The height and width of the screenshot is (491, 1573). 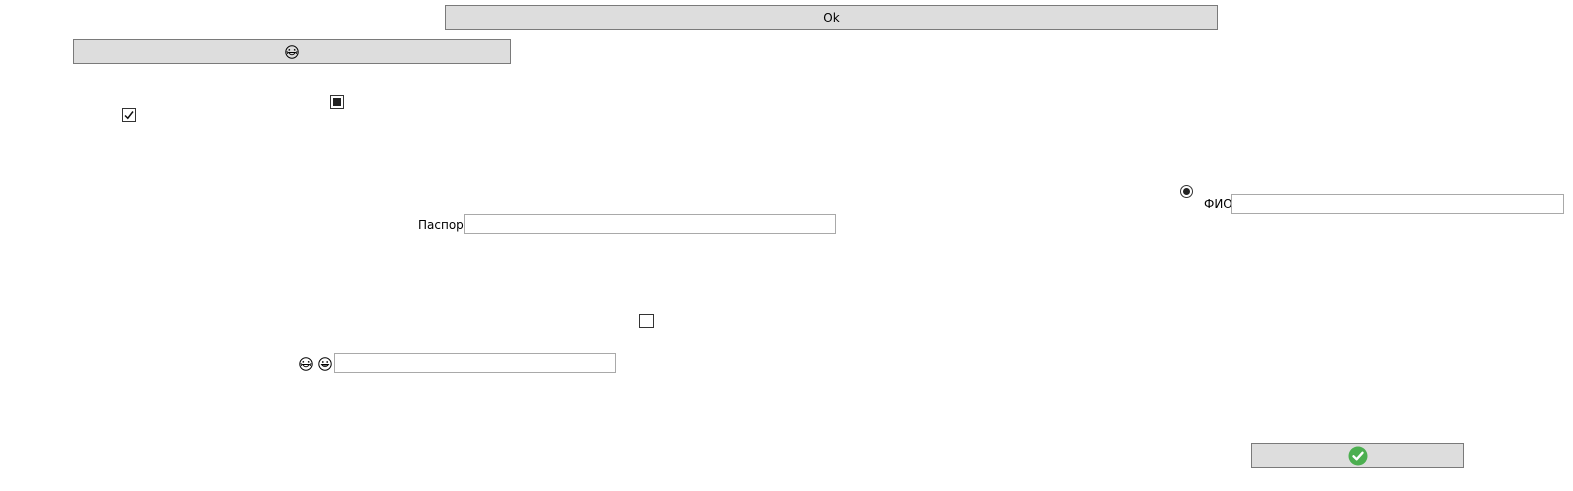 I want to click on indeterminate-checkbox, so click(x=337, y=102).